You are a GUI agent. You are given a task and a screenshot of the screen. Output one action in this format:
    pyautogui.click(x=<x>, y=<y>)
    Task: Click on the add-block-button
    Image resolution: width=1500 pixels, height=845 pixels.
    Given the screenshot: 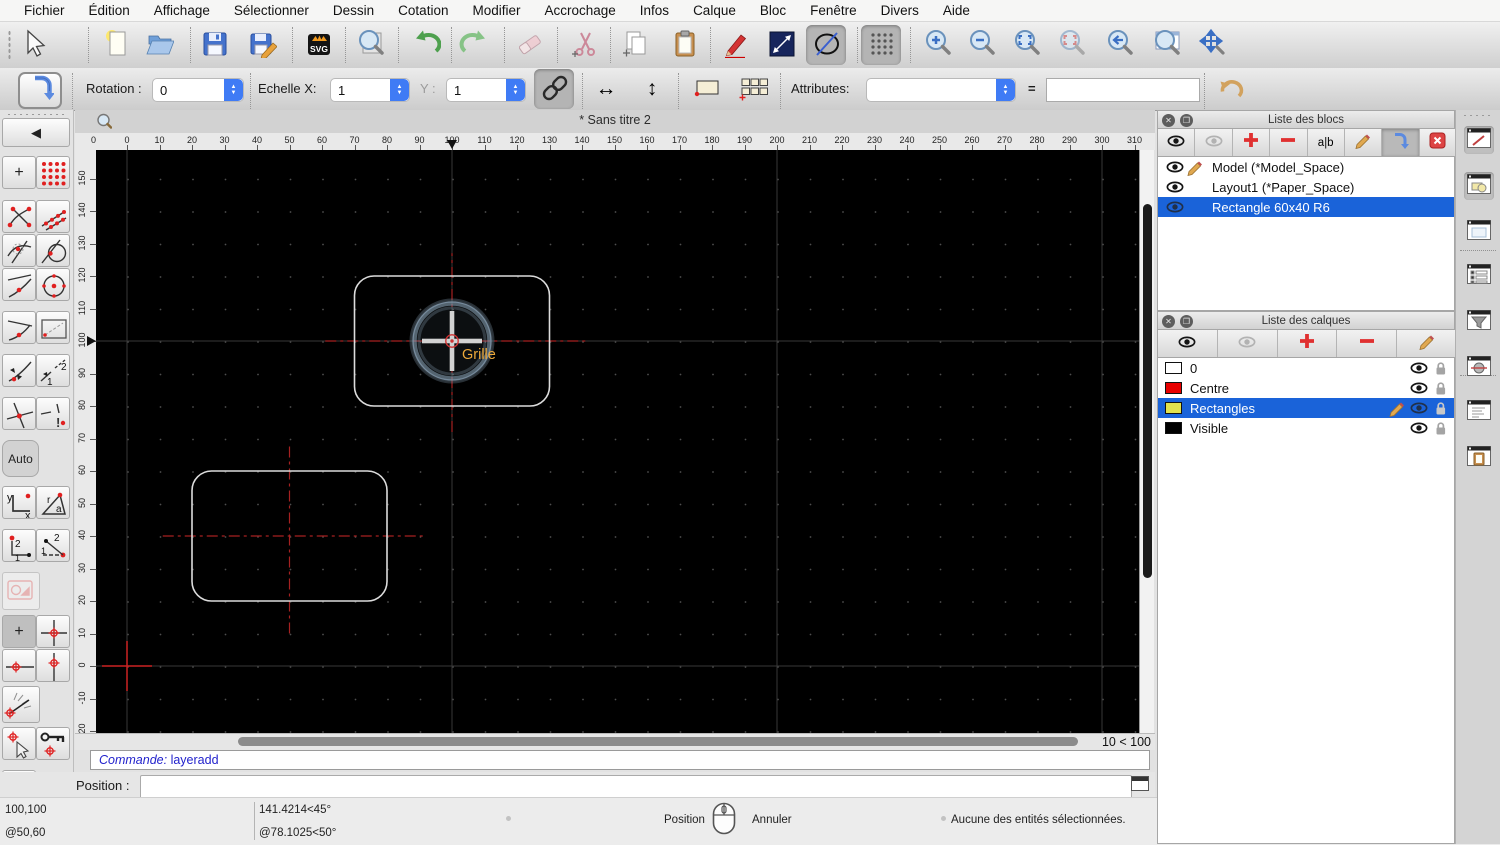 What is the action you would take?
    pyautogui.click(x=1252, y=142)
    